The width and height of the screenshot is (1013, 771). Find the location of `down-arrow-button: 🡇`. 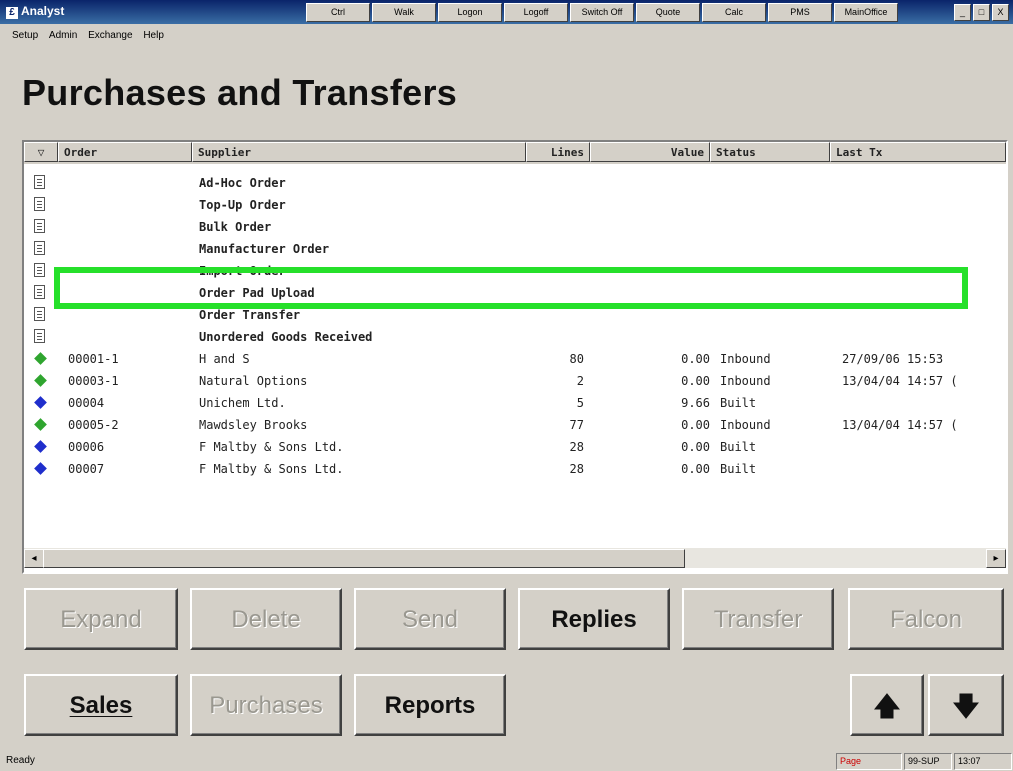

down-arrow-button: 🡇 is located at coordinates (966, 705).